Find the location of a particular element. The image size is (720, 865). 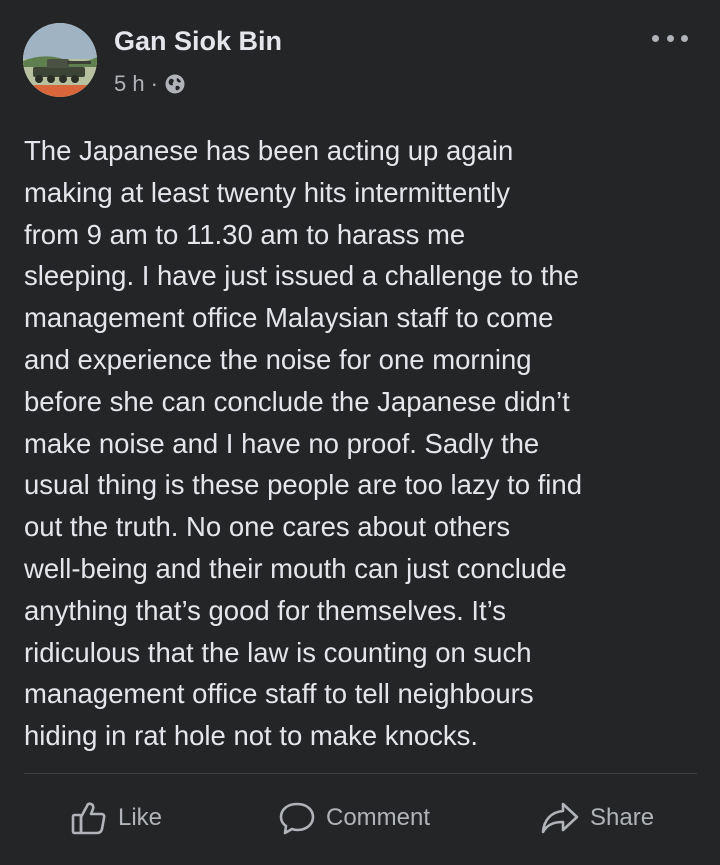

comment-button: Comment is located at coordinates (354, 818).